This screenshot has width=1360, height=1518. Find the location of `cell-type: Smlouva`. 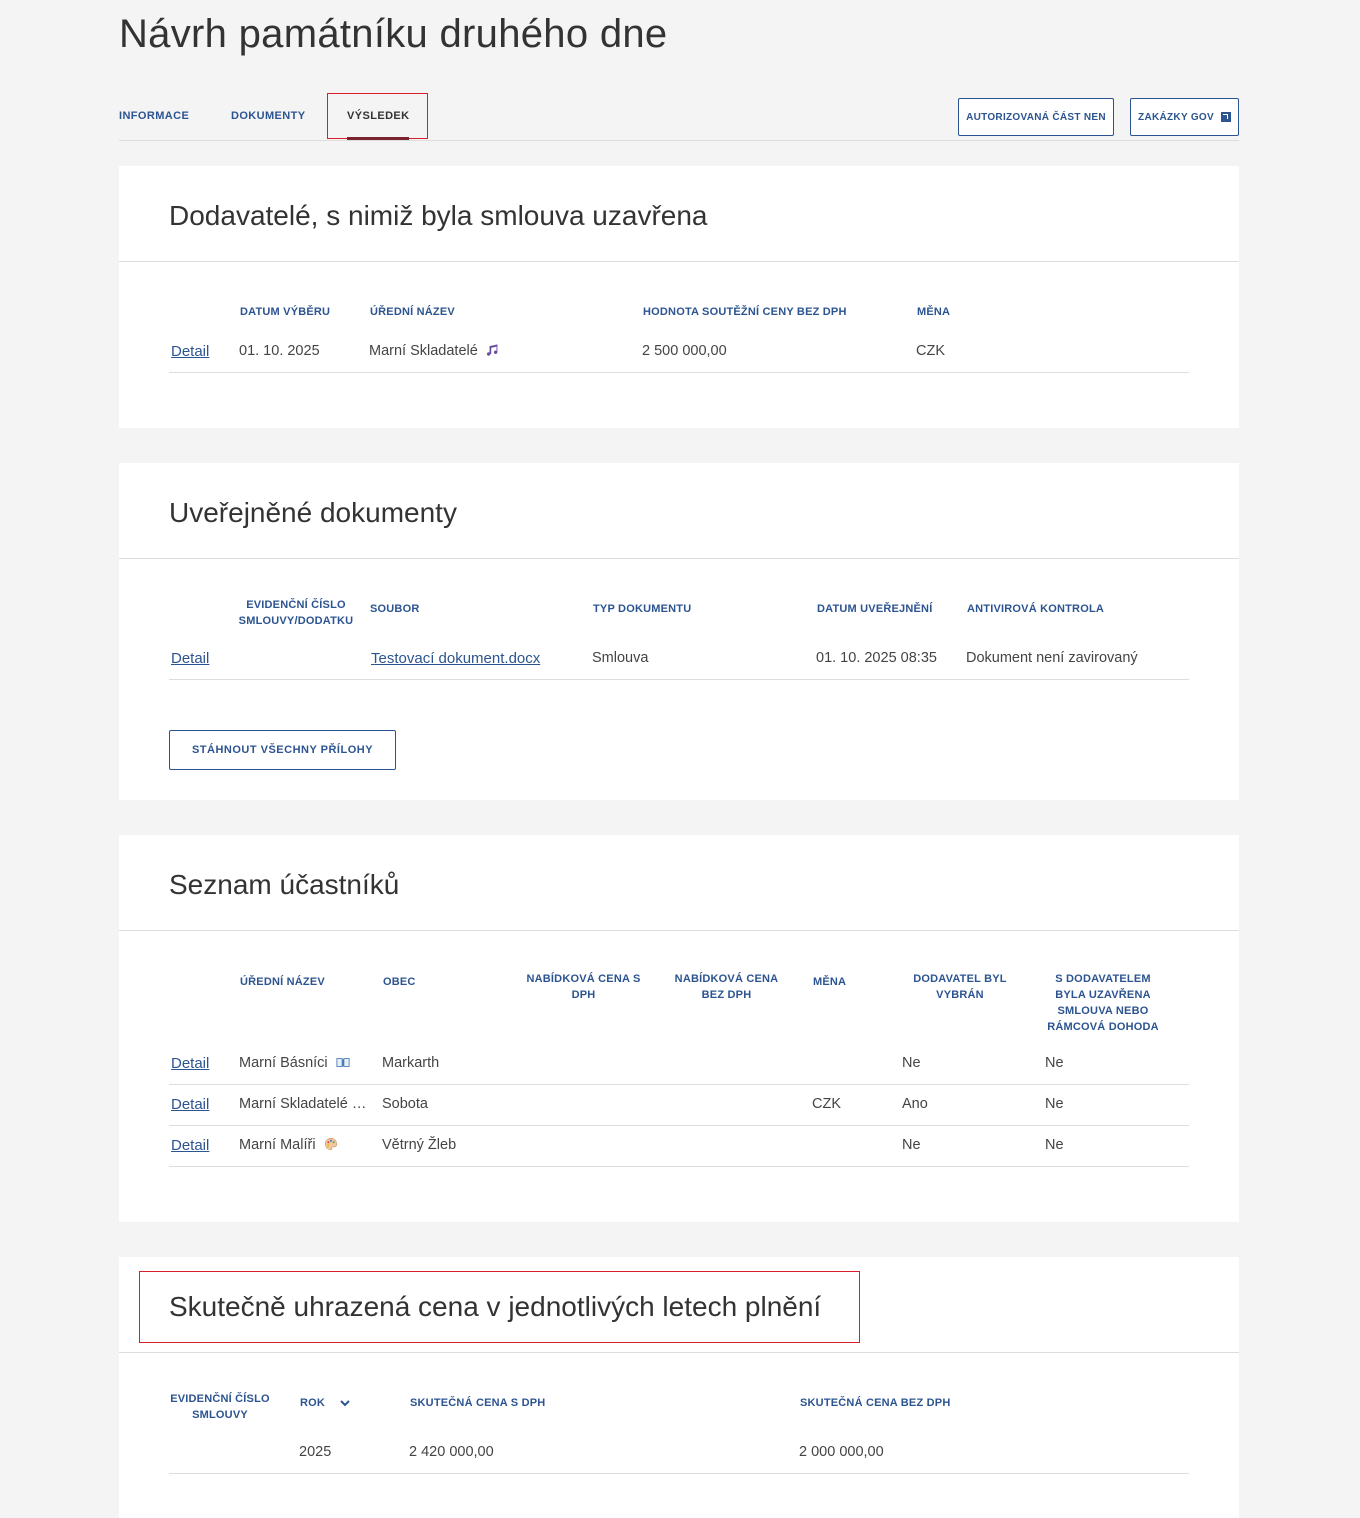

cell-type: Smlouva is located at coordinates (620, 658).